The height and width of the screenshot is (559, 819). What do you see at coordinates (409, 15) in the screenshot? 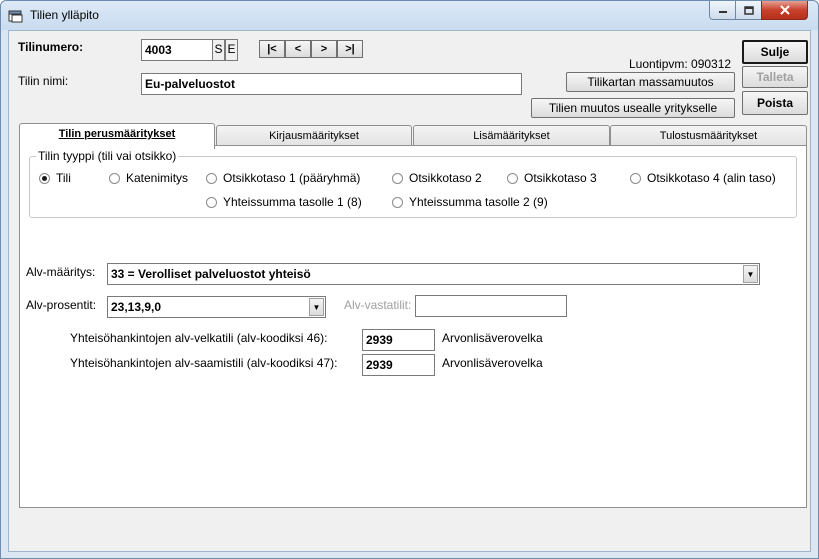
I see `title-bar: Tilien ylläpito` at bounding box center [409, 15].